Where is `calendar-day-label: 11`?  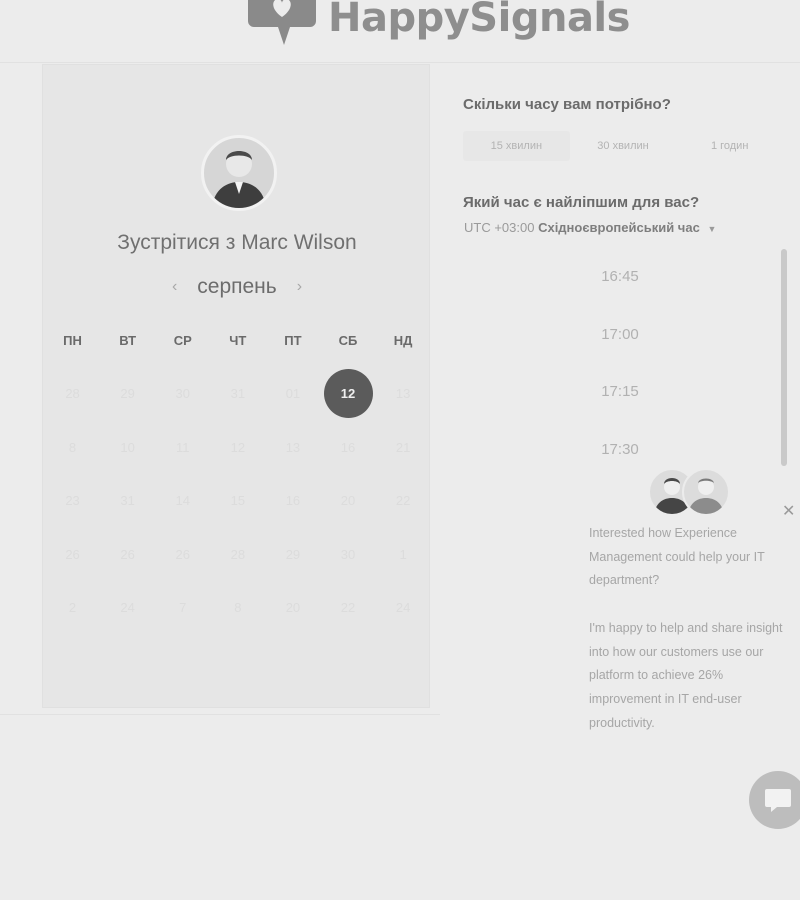 calendar-day-label: 11 is located at coordinates (182, 447).